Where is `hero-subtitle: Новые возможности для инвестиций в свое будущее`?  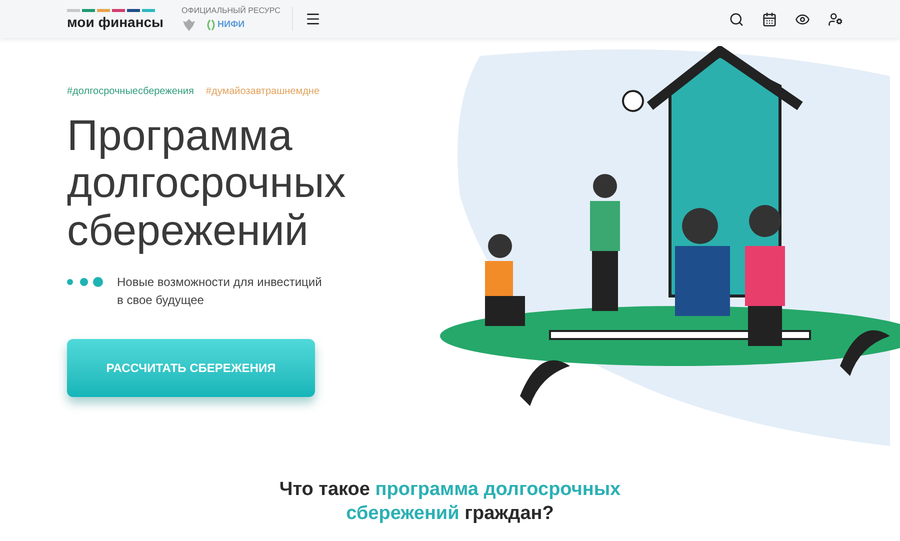 hero-subtitle: Новые возможности для инвестиций в свое будущее is located at coordinates (219, 291).